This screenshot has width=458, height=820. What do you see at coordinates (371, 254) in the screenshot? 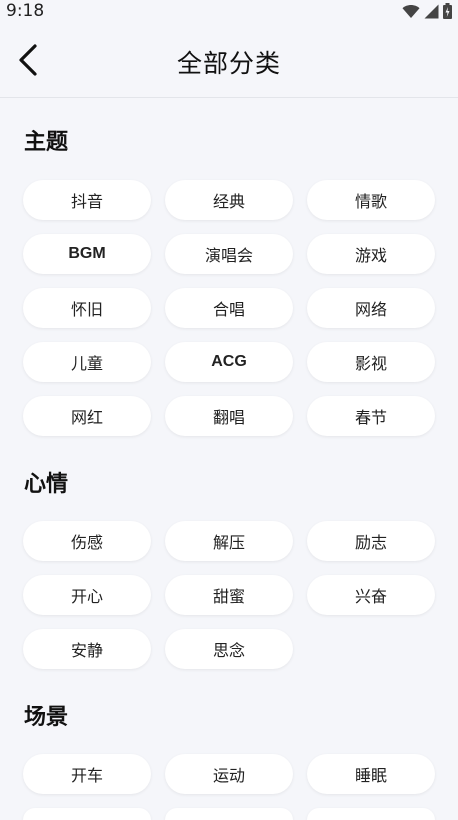
I see `chip-theme-games: 游戏` at bounding box center [371, 254].